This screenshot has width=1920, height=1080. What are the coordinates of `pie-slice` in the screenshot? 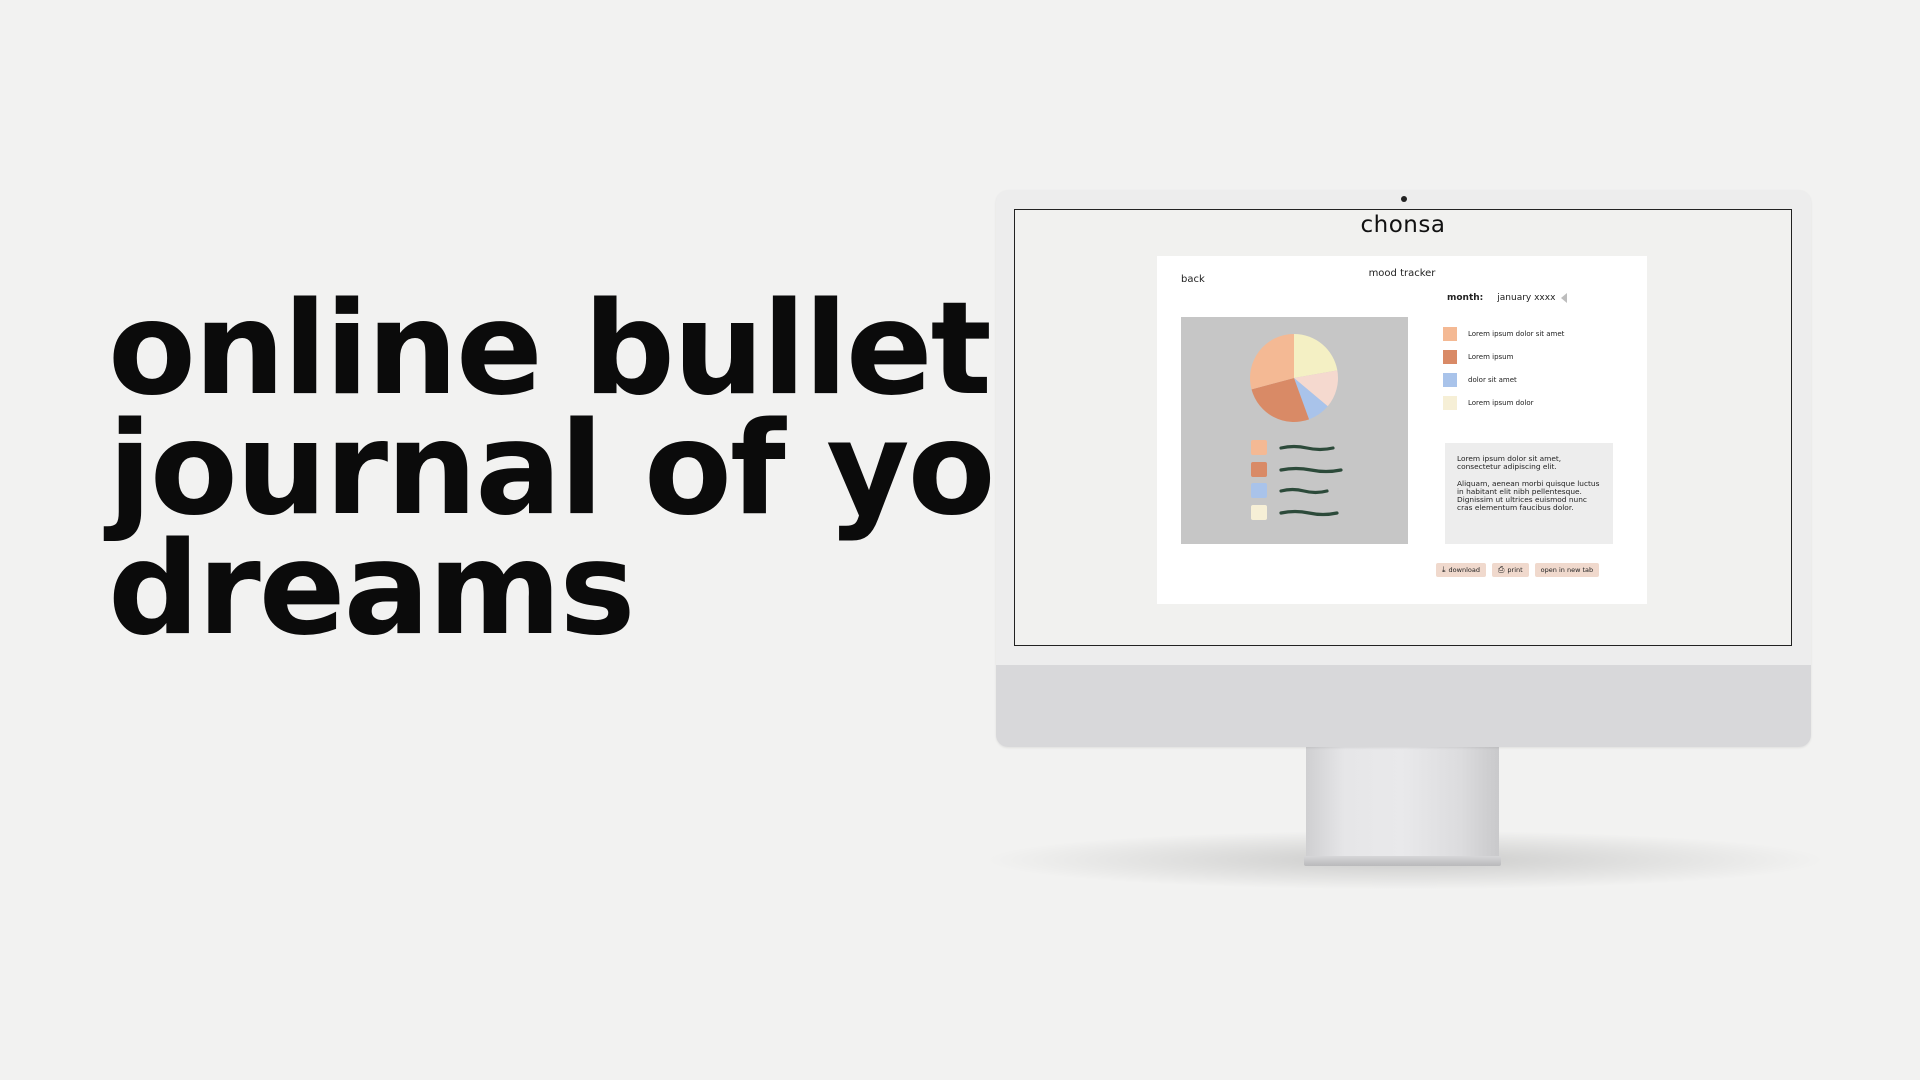 It's located at (1316, 356).